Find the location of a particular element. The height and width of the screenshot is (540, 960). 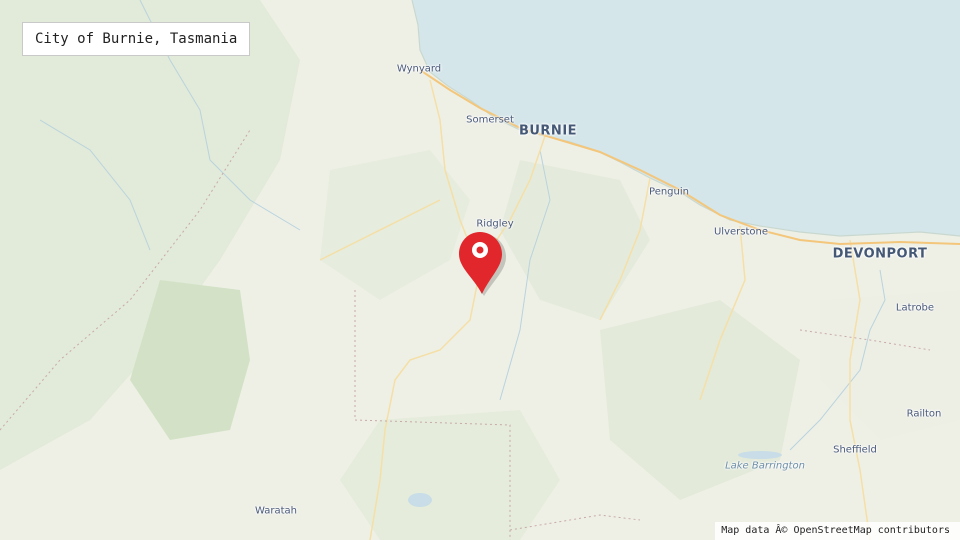

map-title: City of Burnie, Tasmania is located at coordinates (136, 39).